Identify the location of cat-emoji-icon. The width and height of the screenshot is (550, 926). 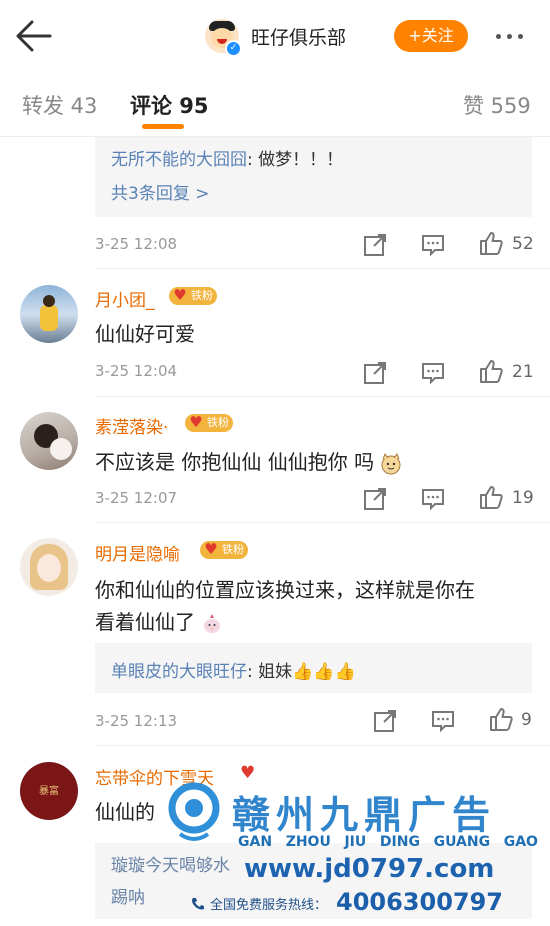
(391, 463).